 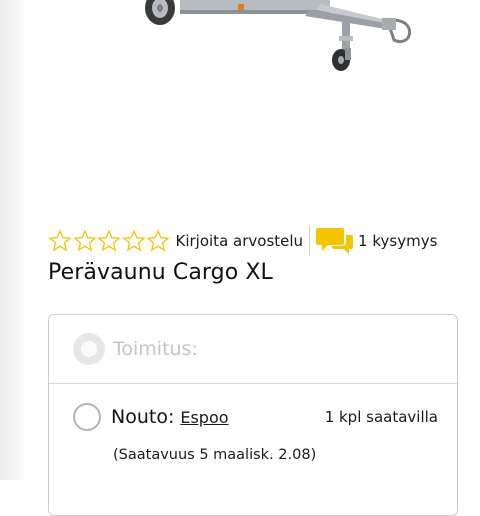 What do you see at coordinates (381, 417) in the screenshot?
I see `stock-status: 1 kpl saatavilla` at bounding box center [381, 417].